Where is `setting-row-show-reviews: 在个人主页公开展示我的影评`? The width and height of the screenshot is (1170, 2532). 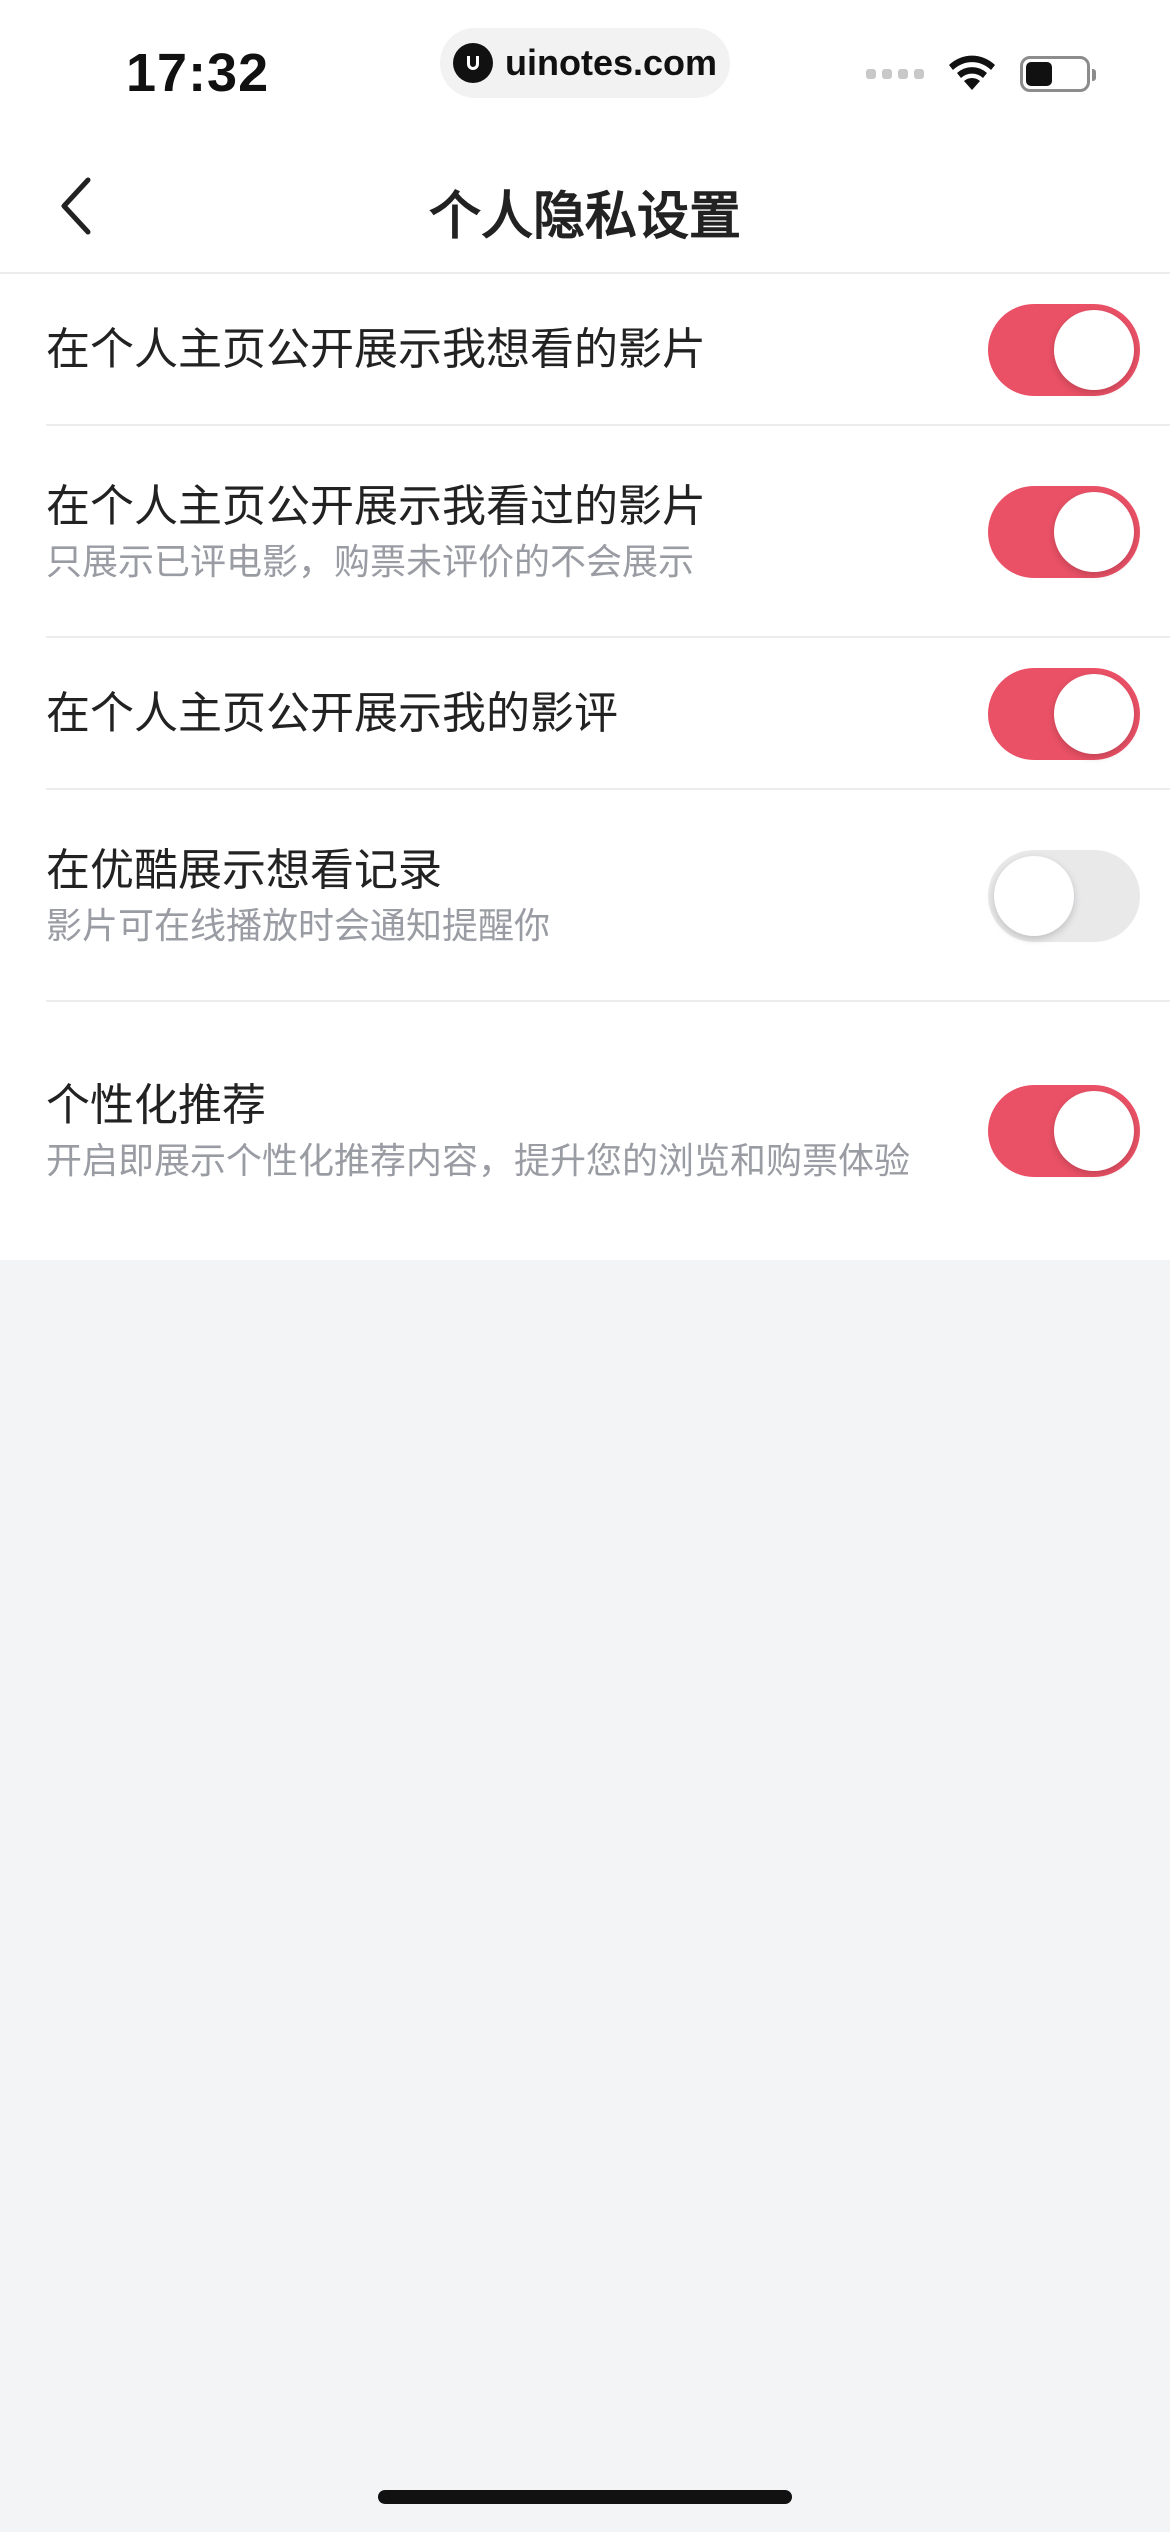 setting-row-show-reviews: 在个人主页公开展示我的影评 is located at coordinates (585, 714).